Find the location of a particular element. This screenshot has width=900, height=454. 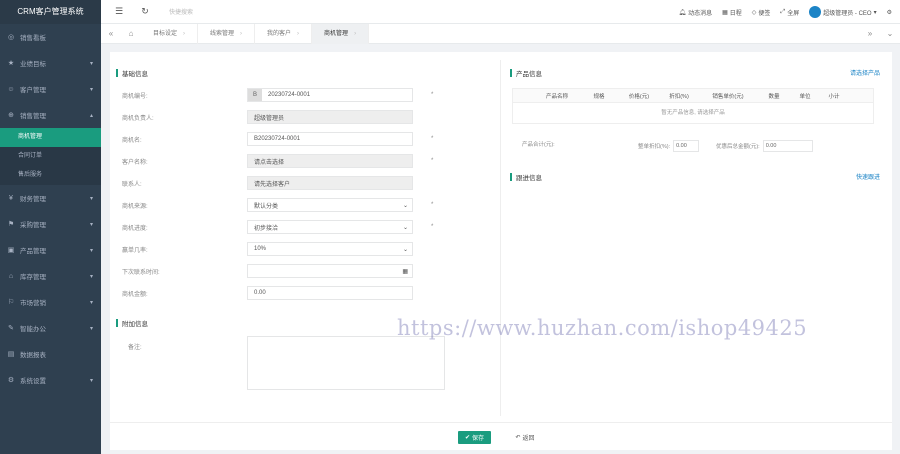

sidebar-item: ◎ 销售看板 is located at coordinates (50, 37).